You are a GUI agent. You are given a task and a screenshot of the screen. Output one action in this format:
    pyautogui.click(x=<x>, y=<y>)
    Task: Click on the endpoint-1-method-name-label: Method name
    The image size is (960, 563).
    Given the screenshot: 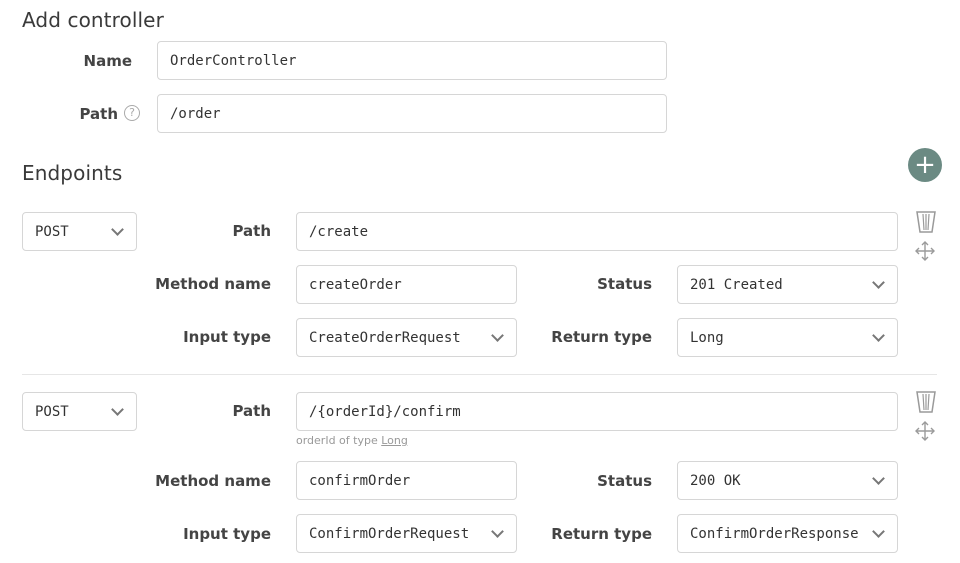 What is the action you would take?
    pyautogui.click(x=213, y=284)
    